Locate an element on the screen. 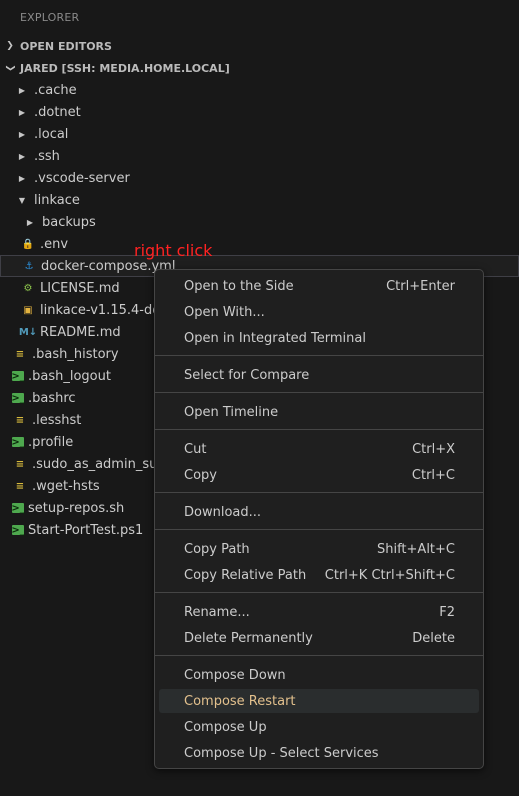 Image resolution: width=519 pixels, height=796 pixels. workspace-header: ❯ JARED [SSH: MEDIA.HOME.LOCAL] is located at coordinates (259, 68).